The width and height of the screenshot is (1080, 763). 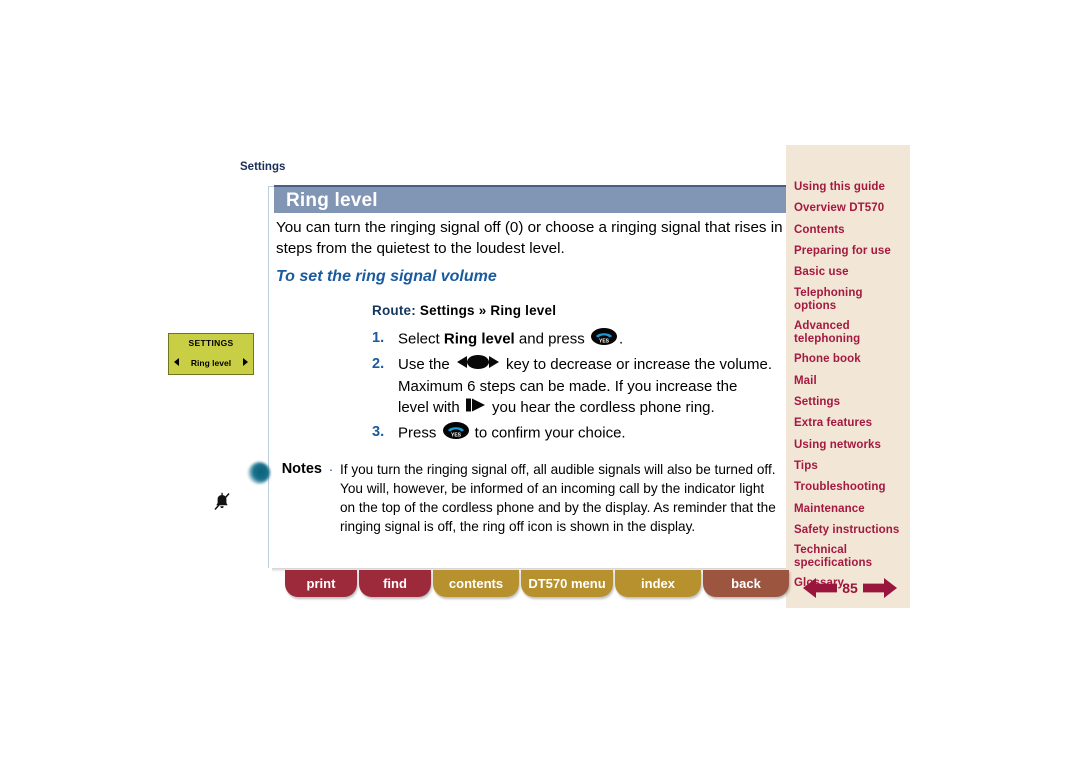 I want to click on notes-decorative-dot, so click(x=259, y=473).